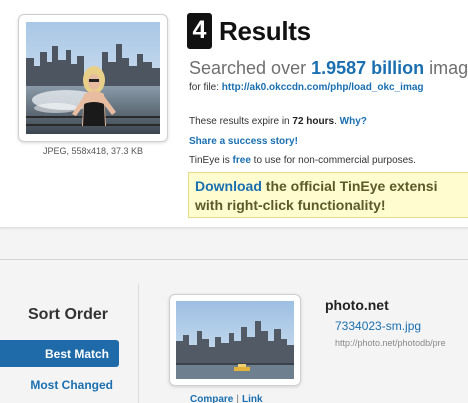 This screenshot has width=468, height=403. I want to click on why-link: Why?, so click(353, 121).